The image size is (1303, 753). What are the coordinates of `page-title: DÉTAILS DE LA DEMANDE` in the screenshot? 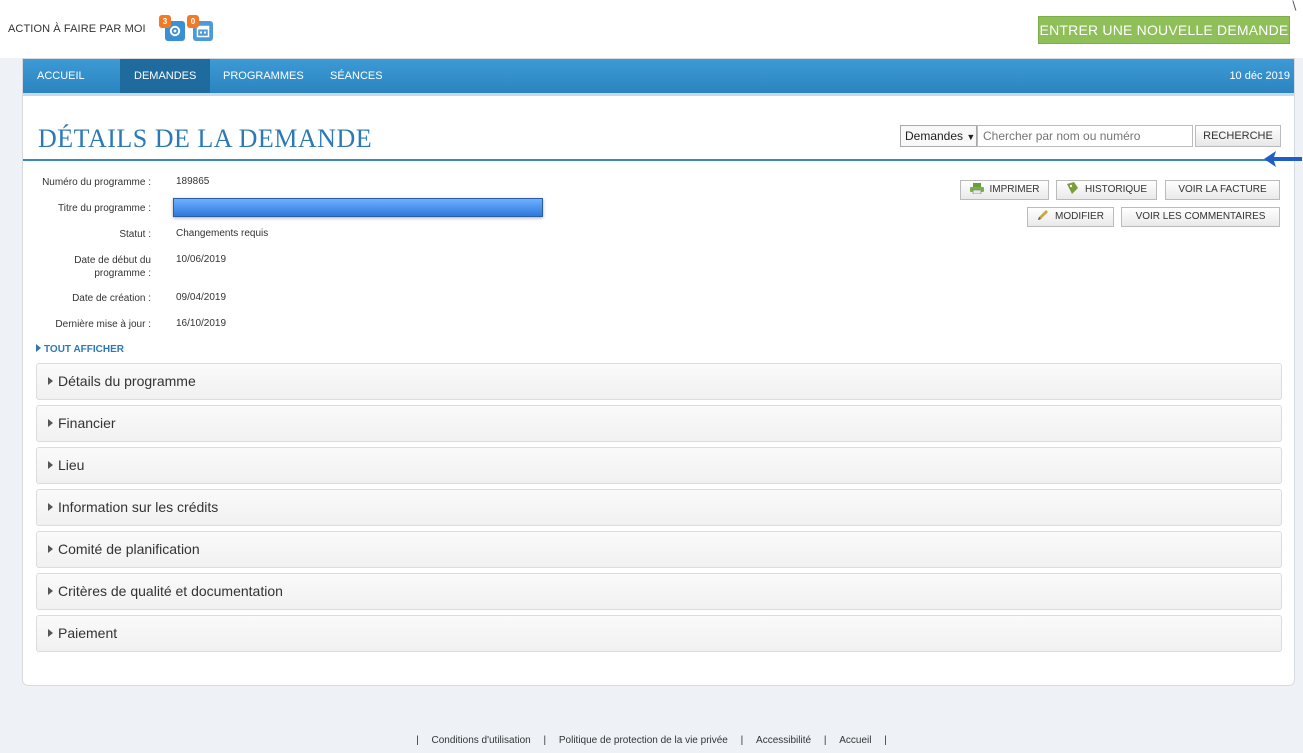 It's located at (205, 138).